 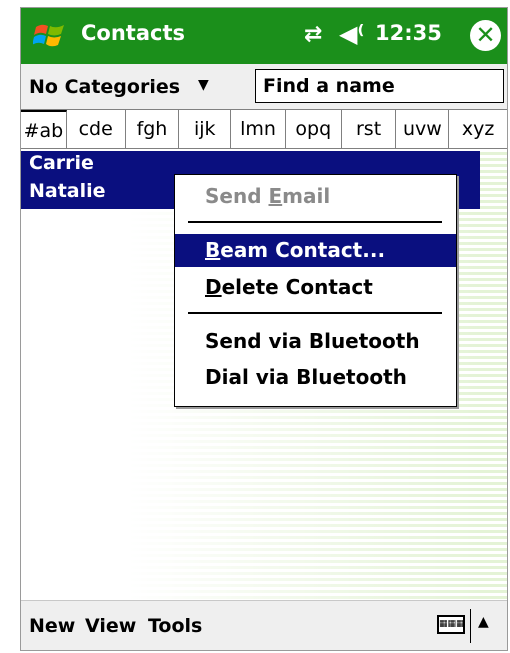 What do you see at coordinates (52, 626) in the screenshot?
I see `menu-new: New` at bounding box center [52, 626].